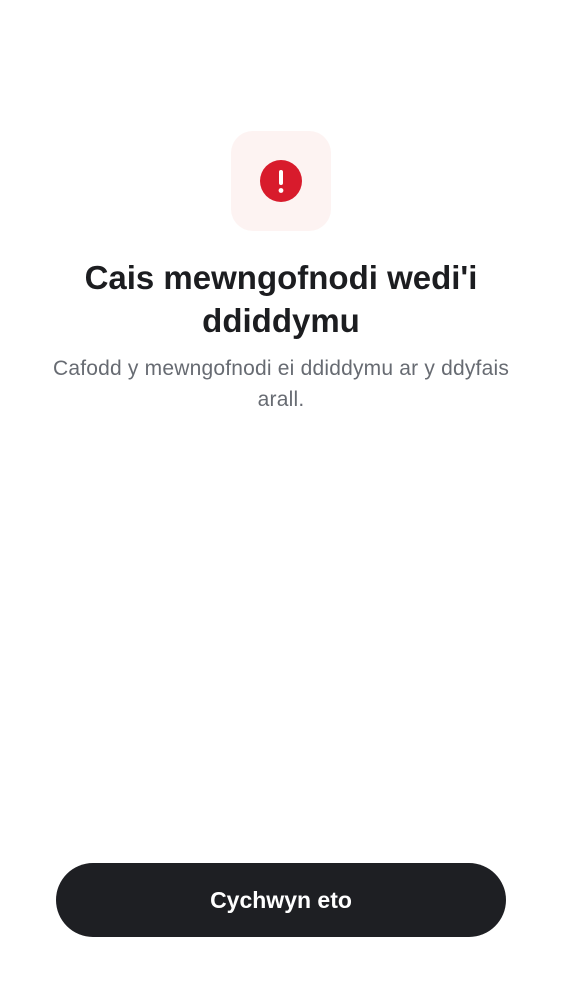  I want to click on start-again-button: Cychwyn eto, so click(281, 900).